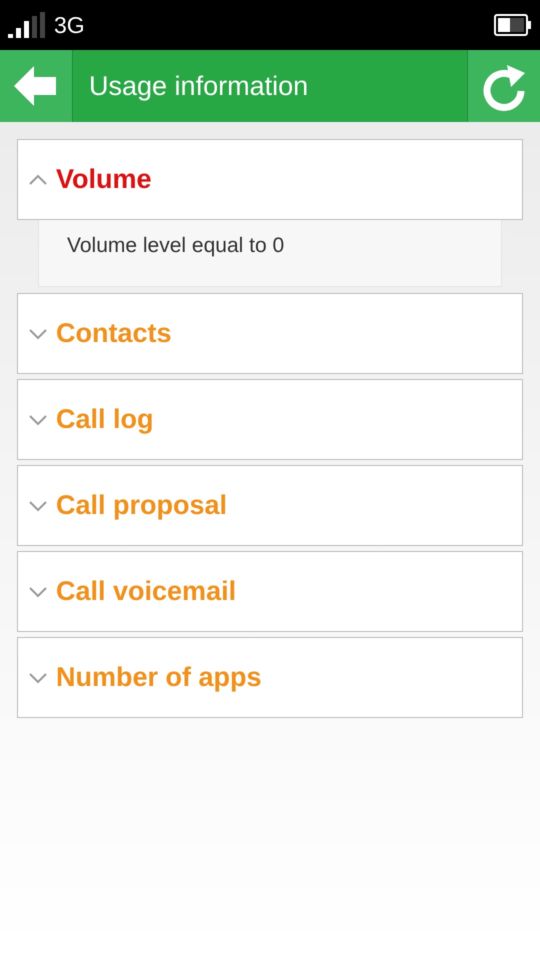 The image size is (540, 960). I want to click on section-header: Call proposal, so click(270, 505).